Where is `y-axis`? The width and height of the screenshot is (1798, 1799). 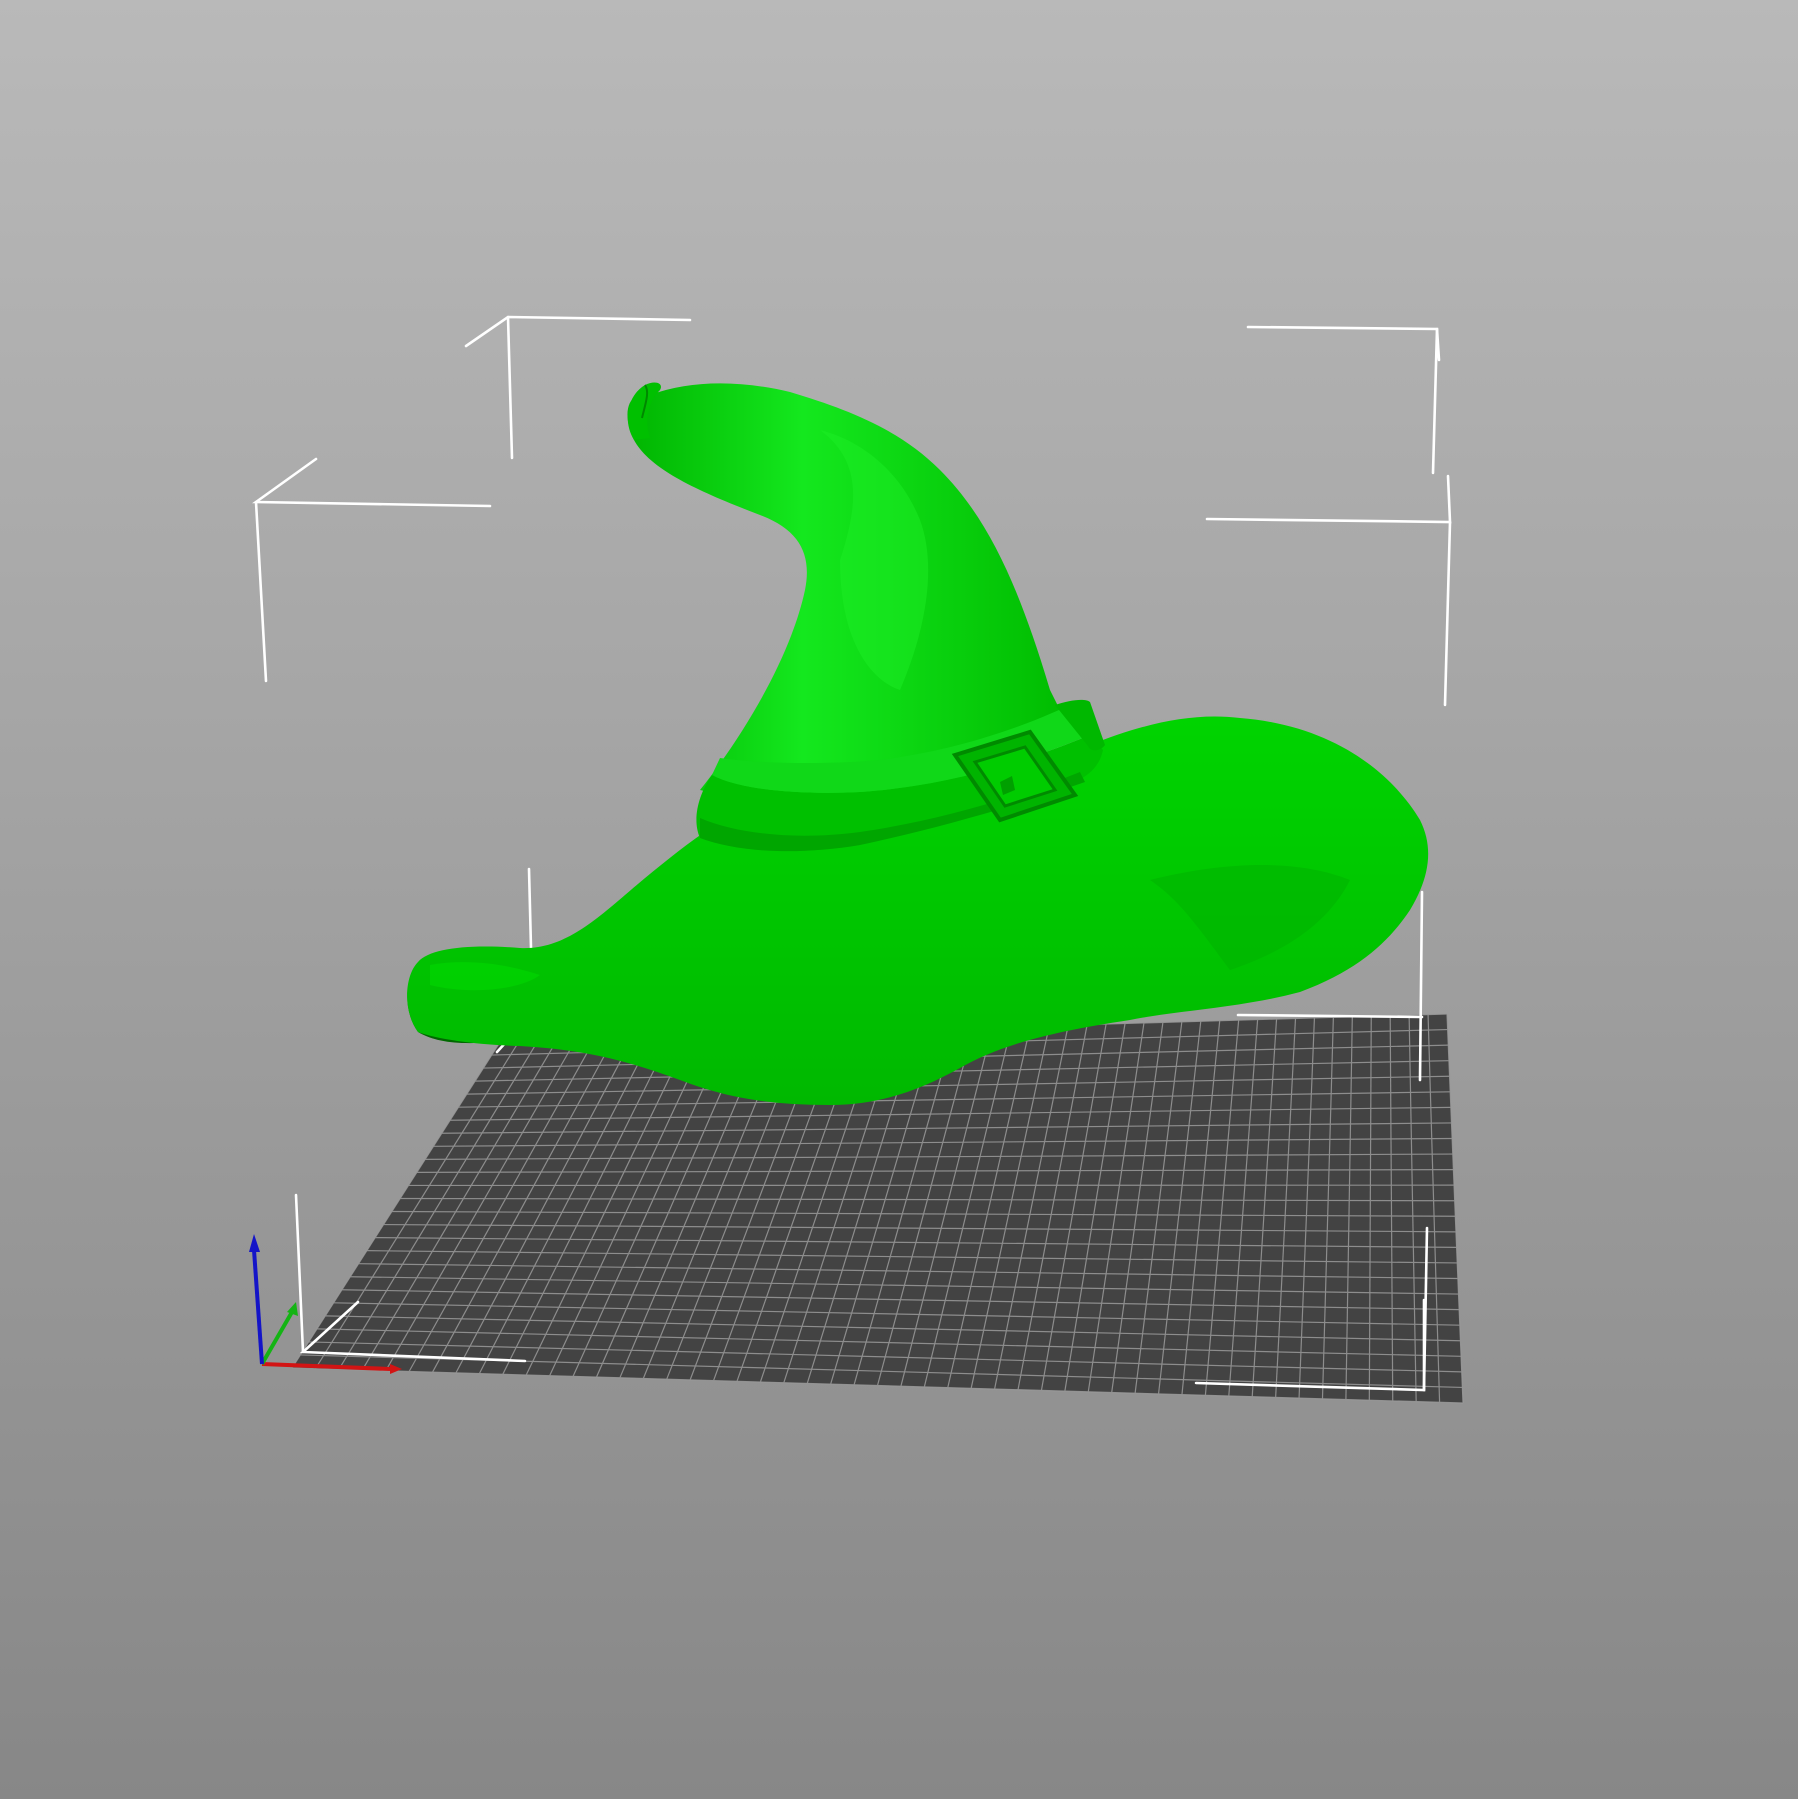 y-axis is located at coordinates (277, 1338).